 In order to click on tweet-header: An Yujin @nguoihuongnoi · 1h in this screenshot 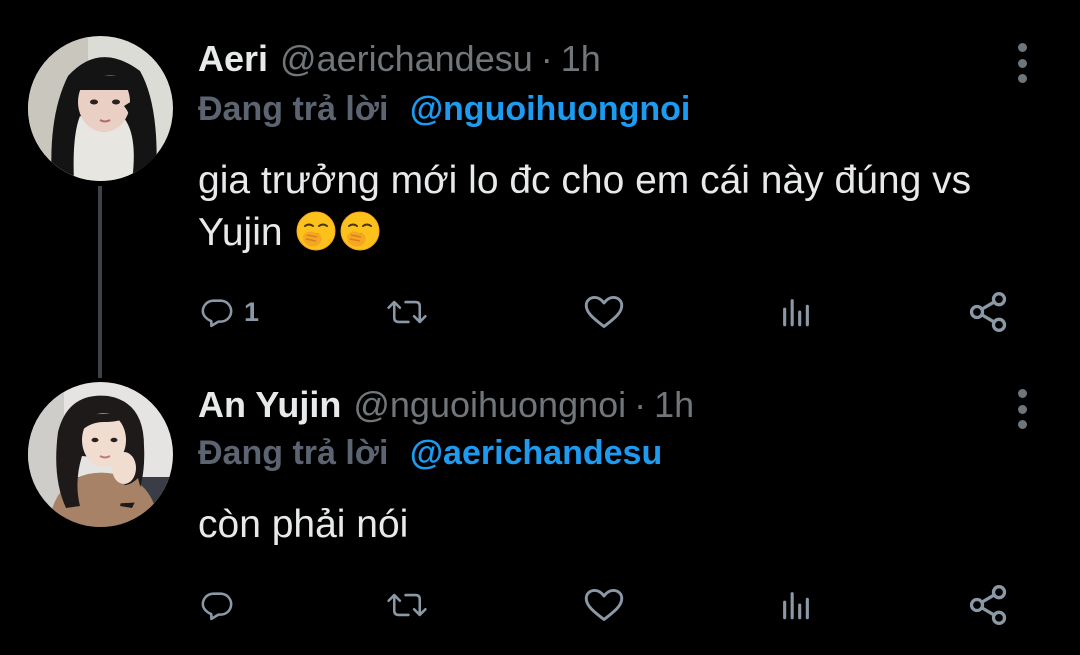, I will do `click(446, 409)`.